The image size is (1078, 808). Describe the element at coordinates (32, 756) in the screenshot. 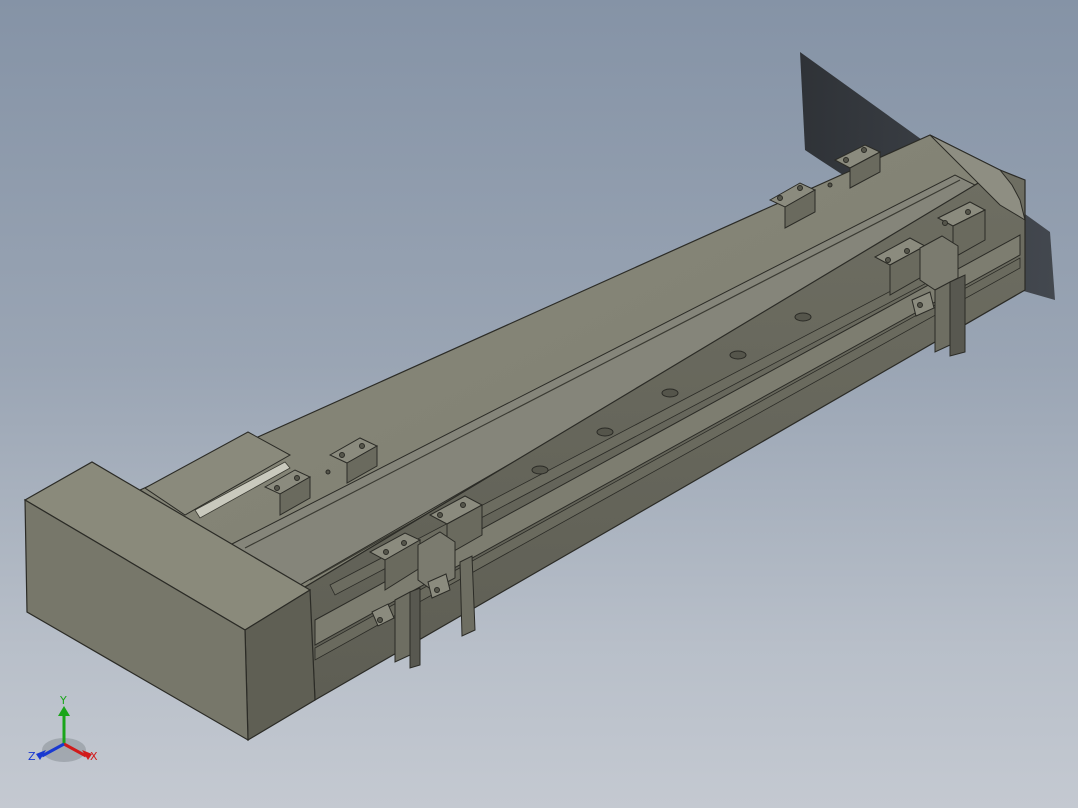

I see `z-axis-label: Z` at that location.